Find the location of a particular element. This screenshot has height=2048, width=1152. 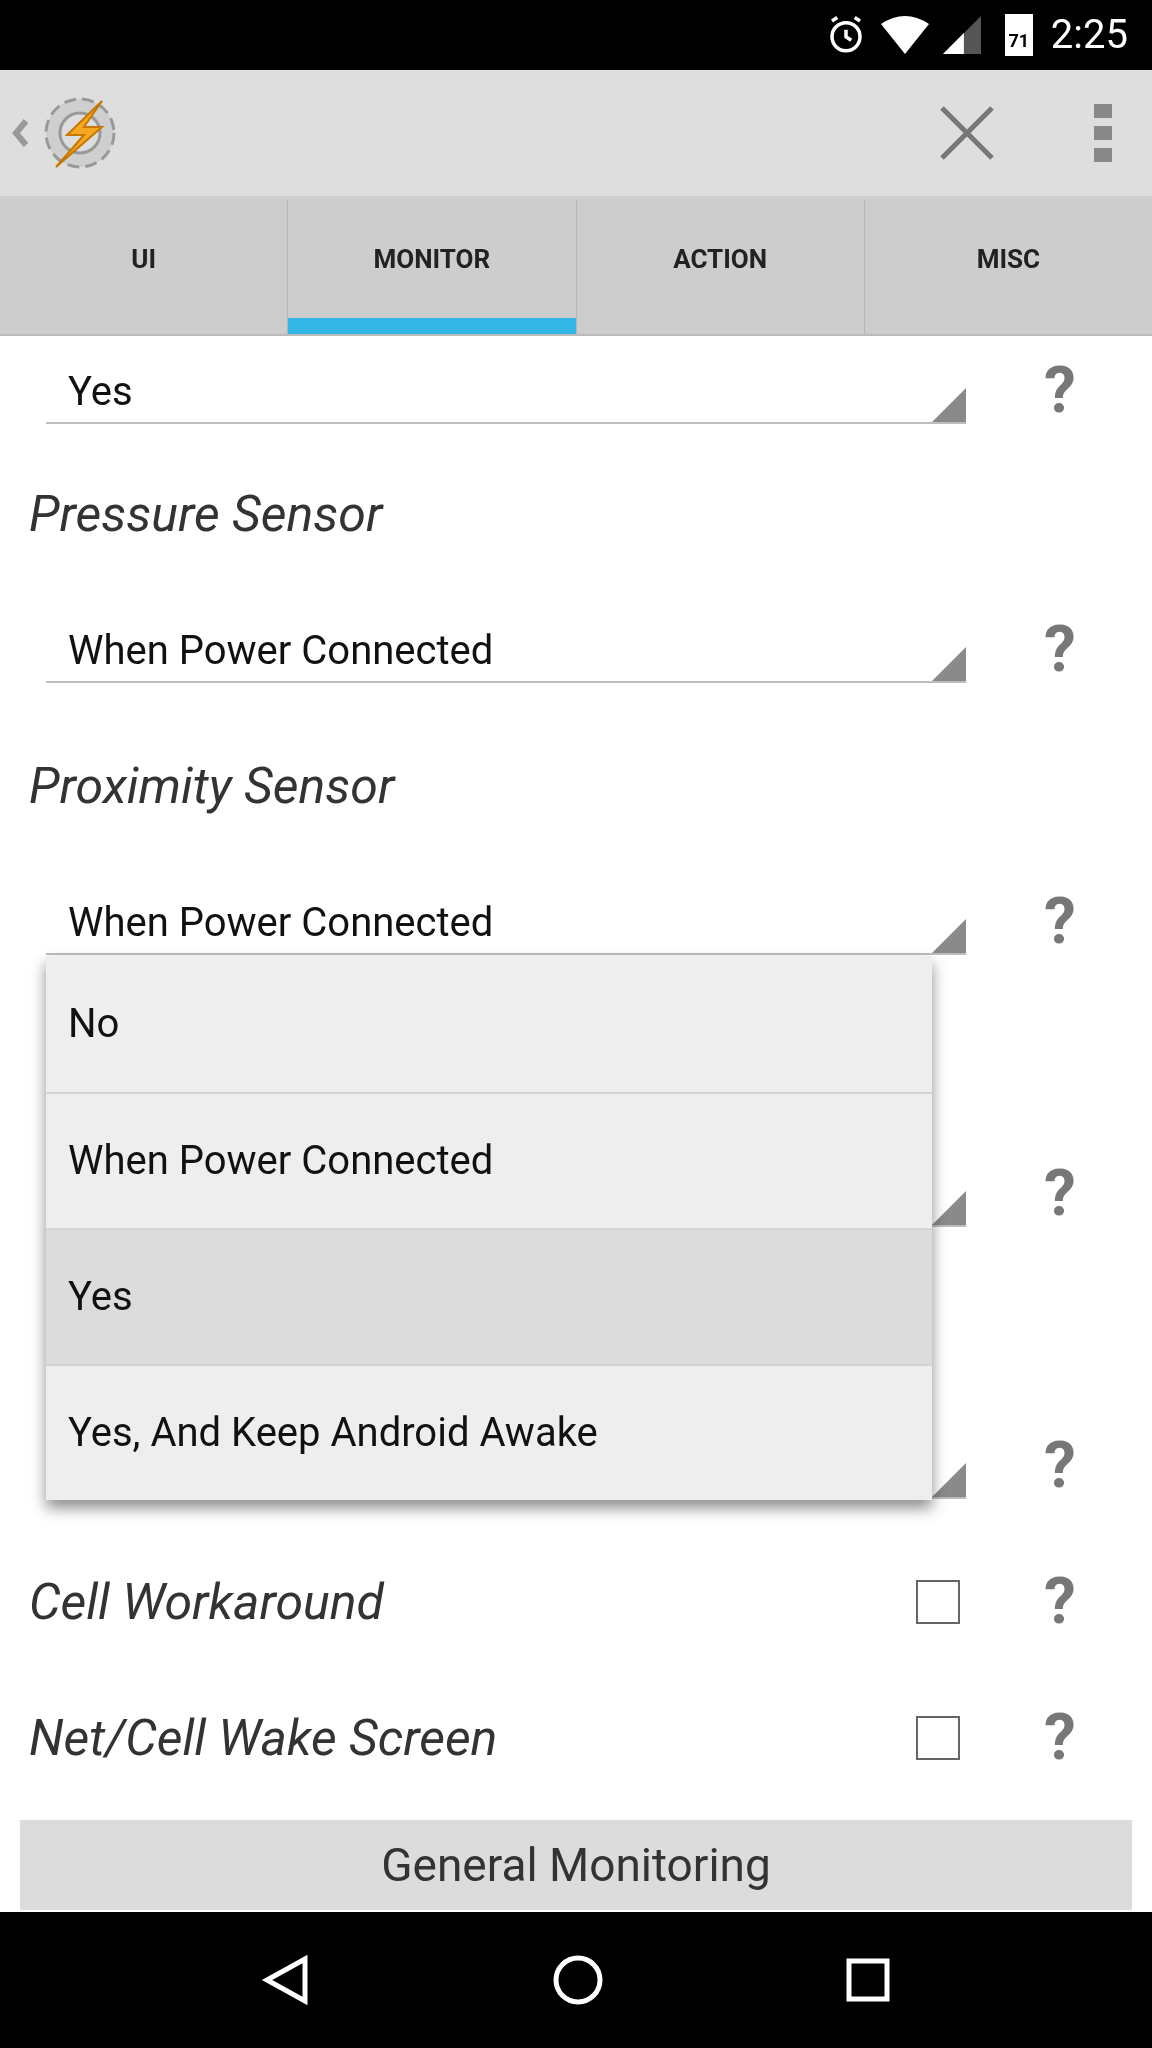

menu-item: When Power Connected is located at coordinates (489, 1160).